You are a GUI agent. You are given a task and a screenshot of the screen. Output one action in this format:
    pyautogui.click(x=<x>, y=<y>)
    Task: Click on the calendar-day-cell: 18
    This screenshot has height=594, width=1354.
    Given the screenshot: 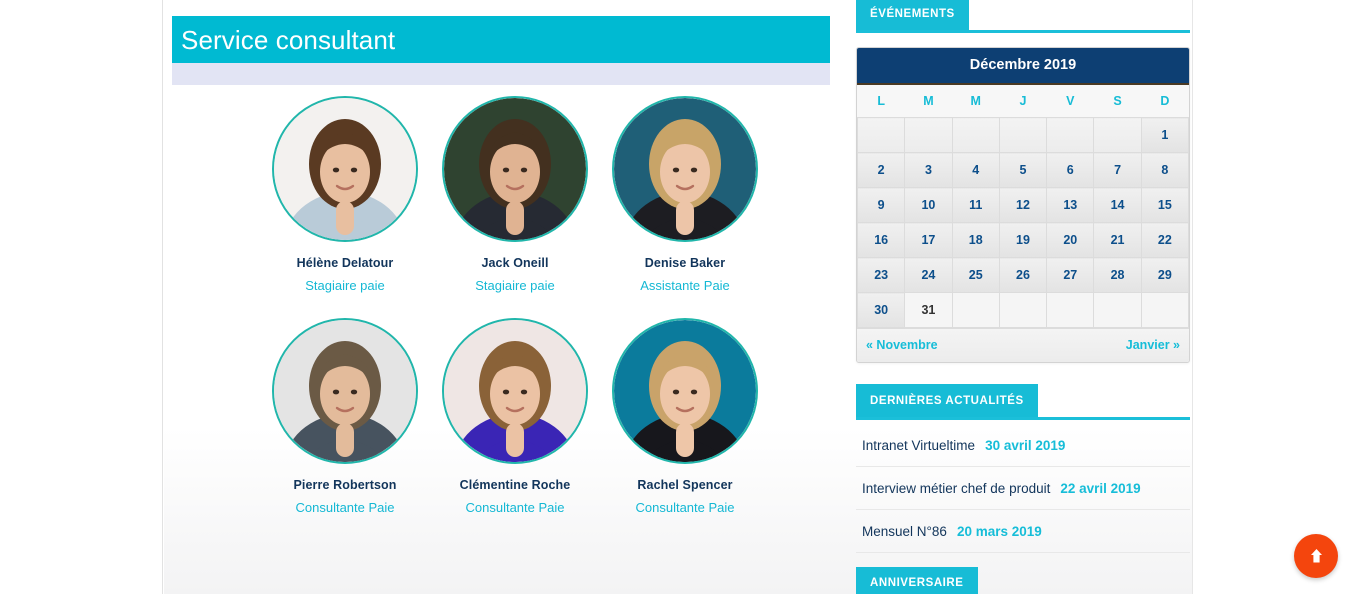 What is the action you would take?
    pyautogui.click(x=975, y=240)
    